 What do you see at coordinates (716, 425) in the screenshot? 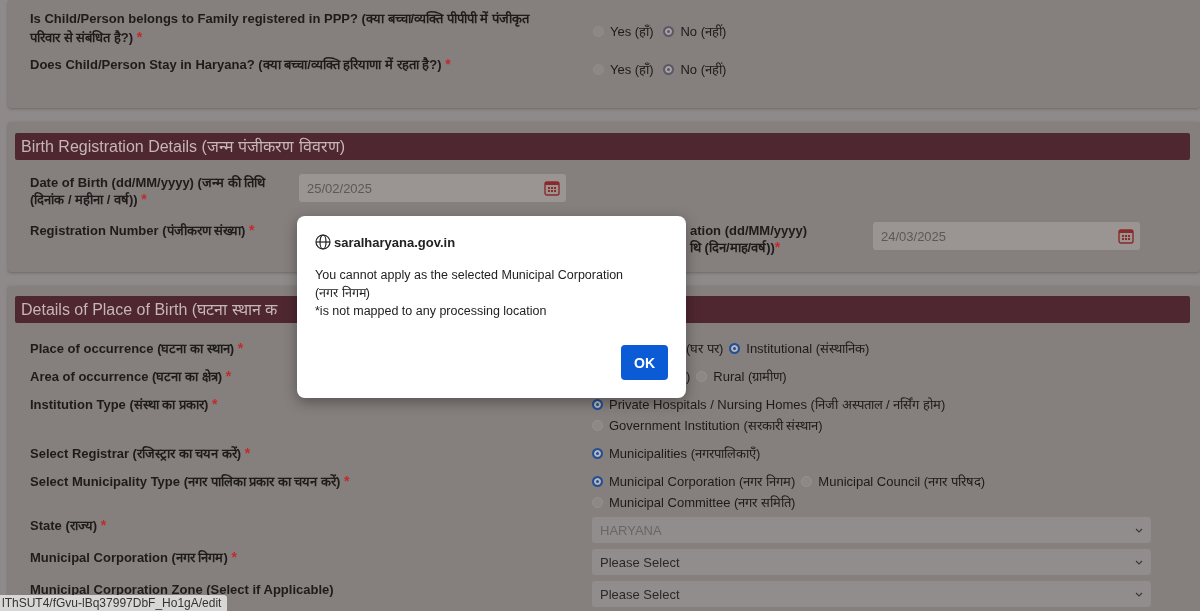
I see `radio-label: Government Institution (सरकारी संस्थान)` at bounding box center [716, 425].